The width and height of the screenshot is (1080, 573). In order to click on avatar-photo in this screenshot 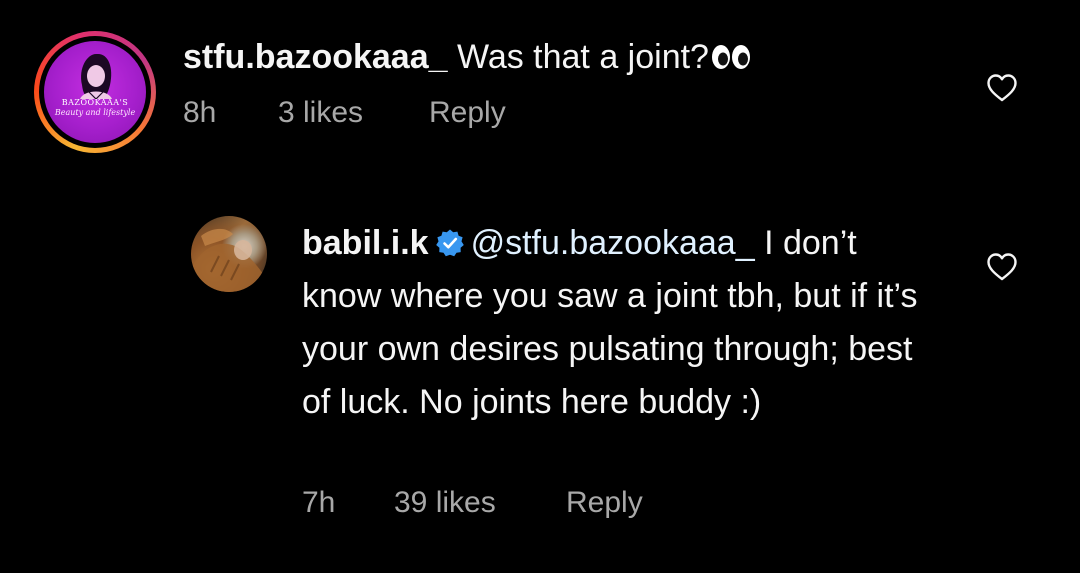, I will do `click(228, 260)`.